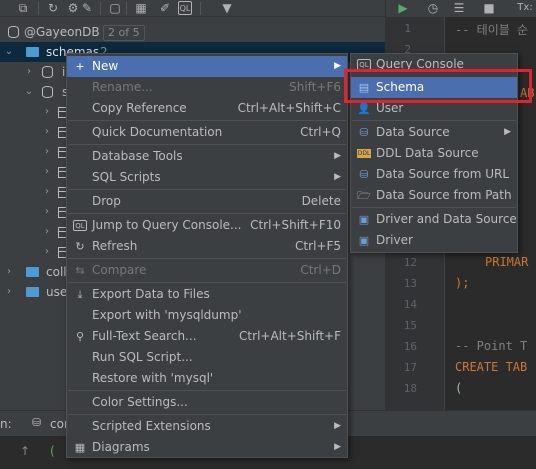 Image resolution: width=536 pixels, height=469 pixels. I want to click on submenu-item-ds-from-url: ⛁ Data Source from URL, so click(434, 174).